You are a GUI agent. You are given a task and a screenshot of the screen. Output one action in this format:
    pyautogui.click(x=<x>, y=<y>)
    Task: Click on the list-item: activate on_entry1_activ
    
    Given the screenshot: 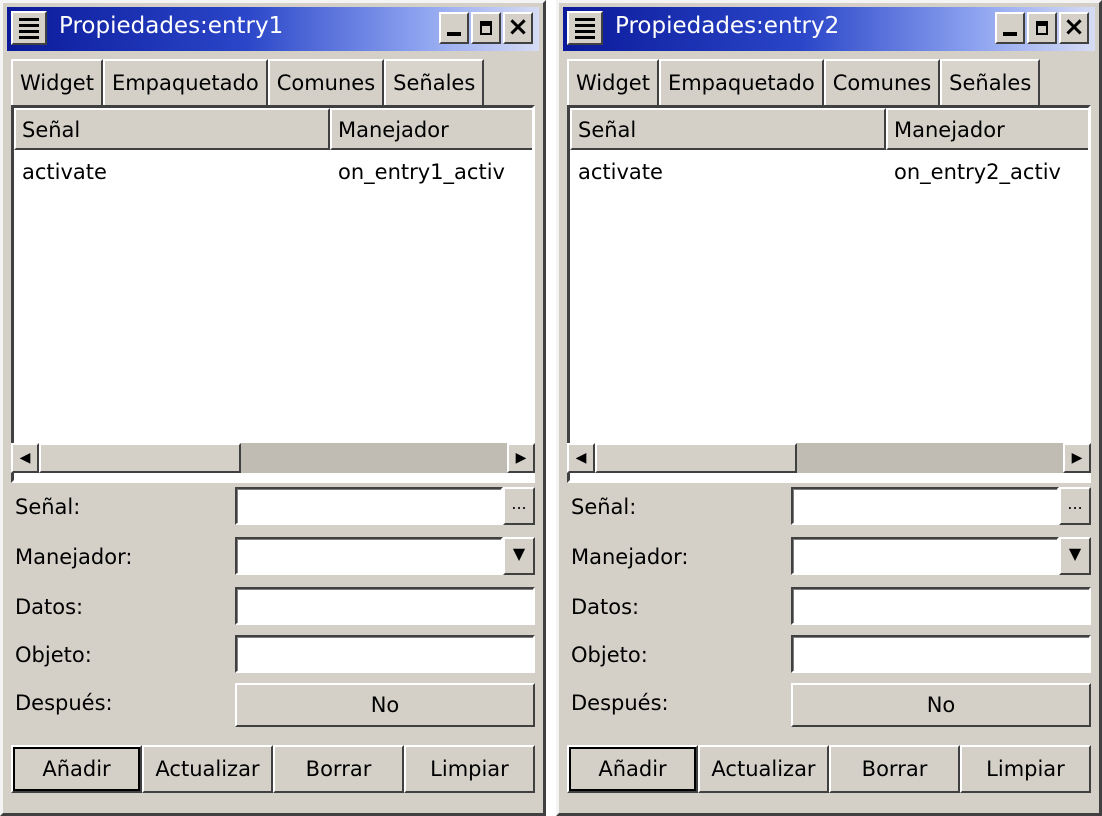 What is the action you would take?
    pyautogui.click(x=273, y=175)
    